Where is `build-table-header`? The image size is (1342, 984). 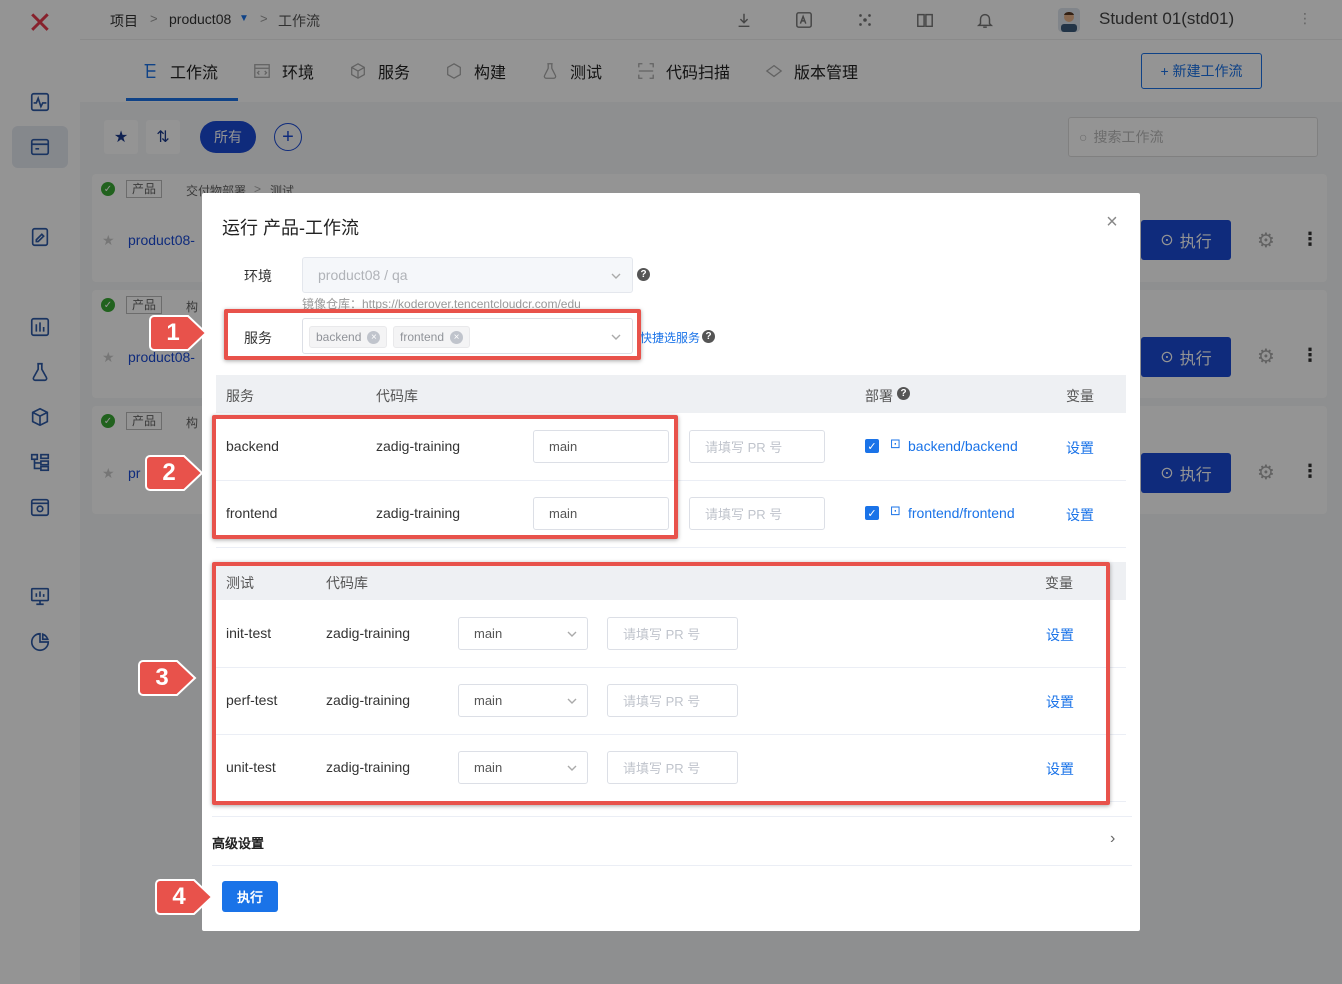 build-table-header is located at coordinates (671, 394).